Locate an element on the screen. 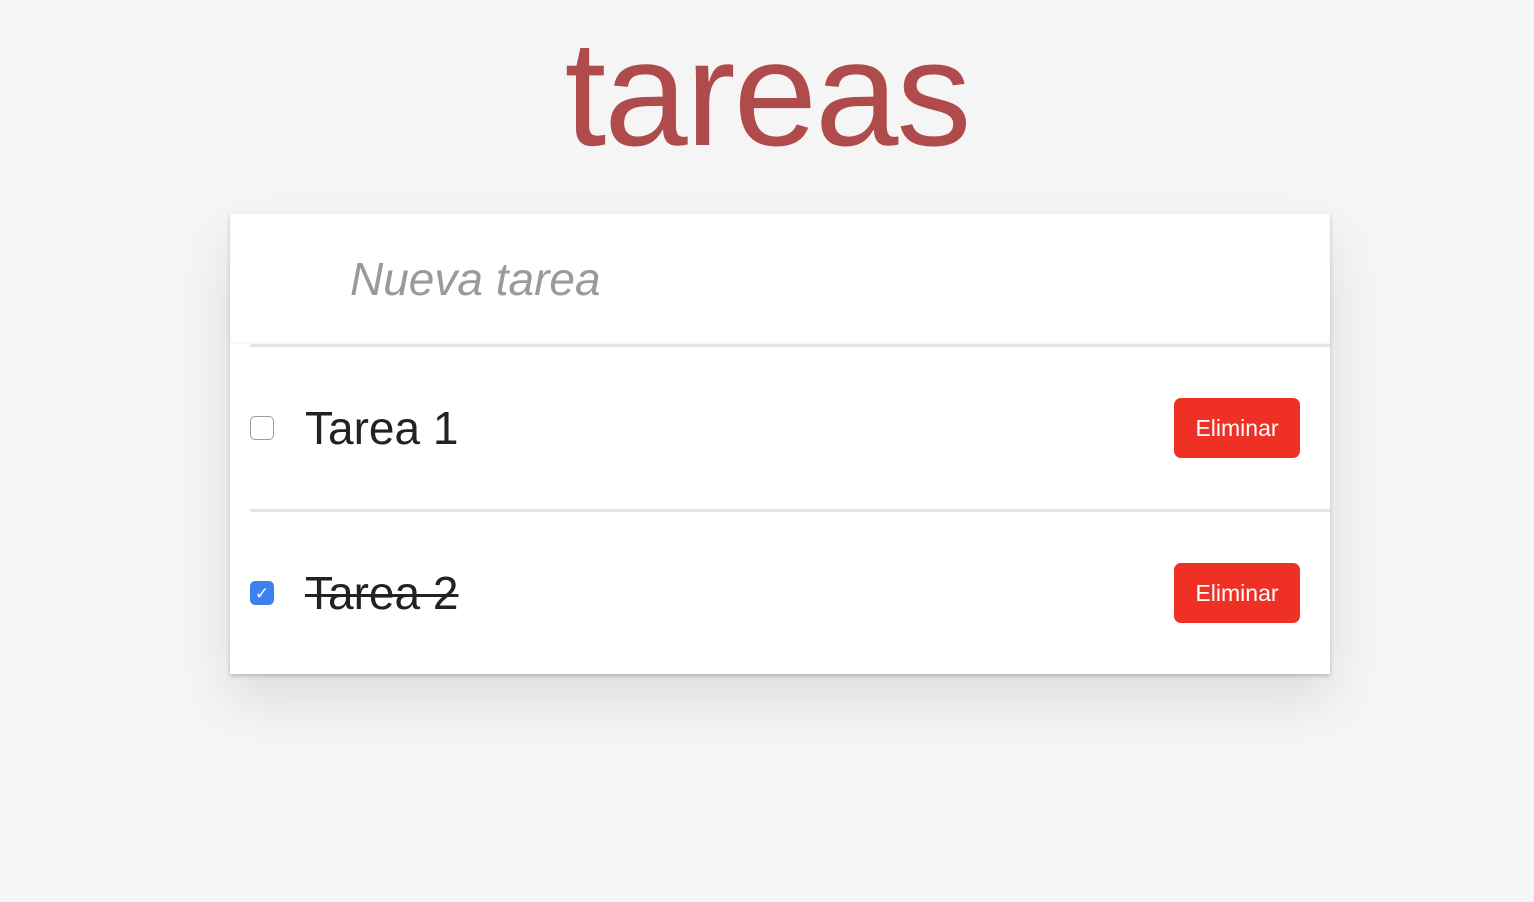 The image size is (1534, 902). todo-item: Tarea 1 Eliminar is located at coordinates (790, 426).